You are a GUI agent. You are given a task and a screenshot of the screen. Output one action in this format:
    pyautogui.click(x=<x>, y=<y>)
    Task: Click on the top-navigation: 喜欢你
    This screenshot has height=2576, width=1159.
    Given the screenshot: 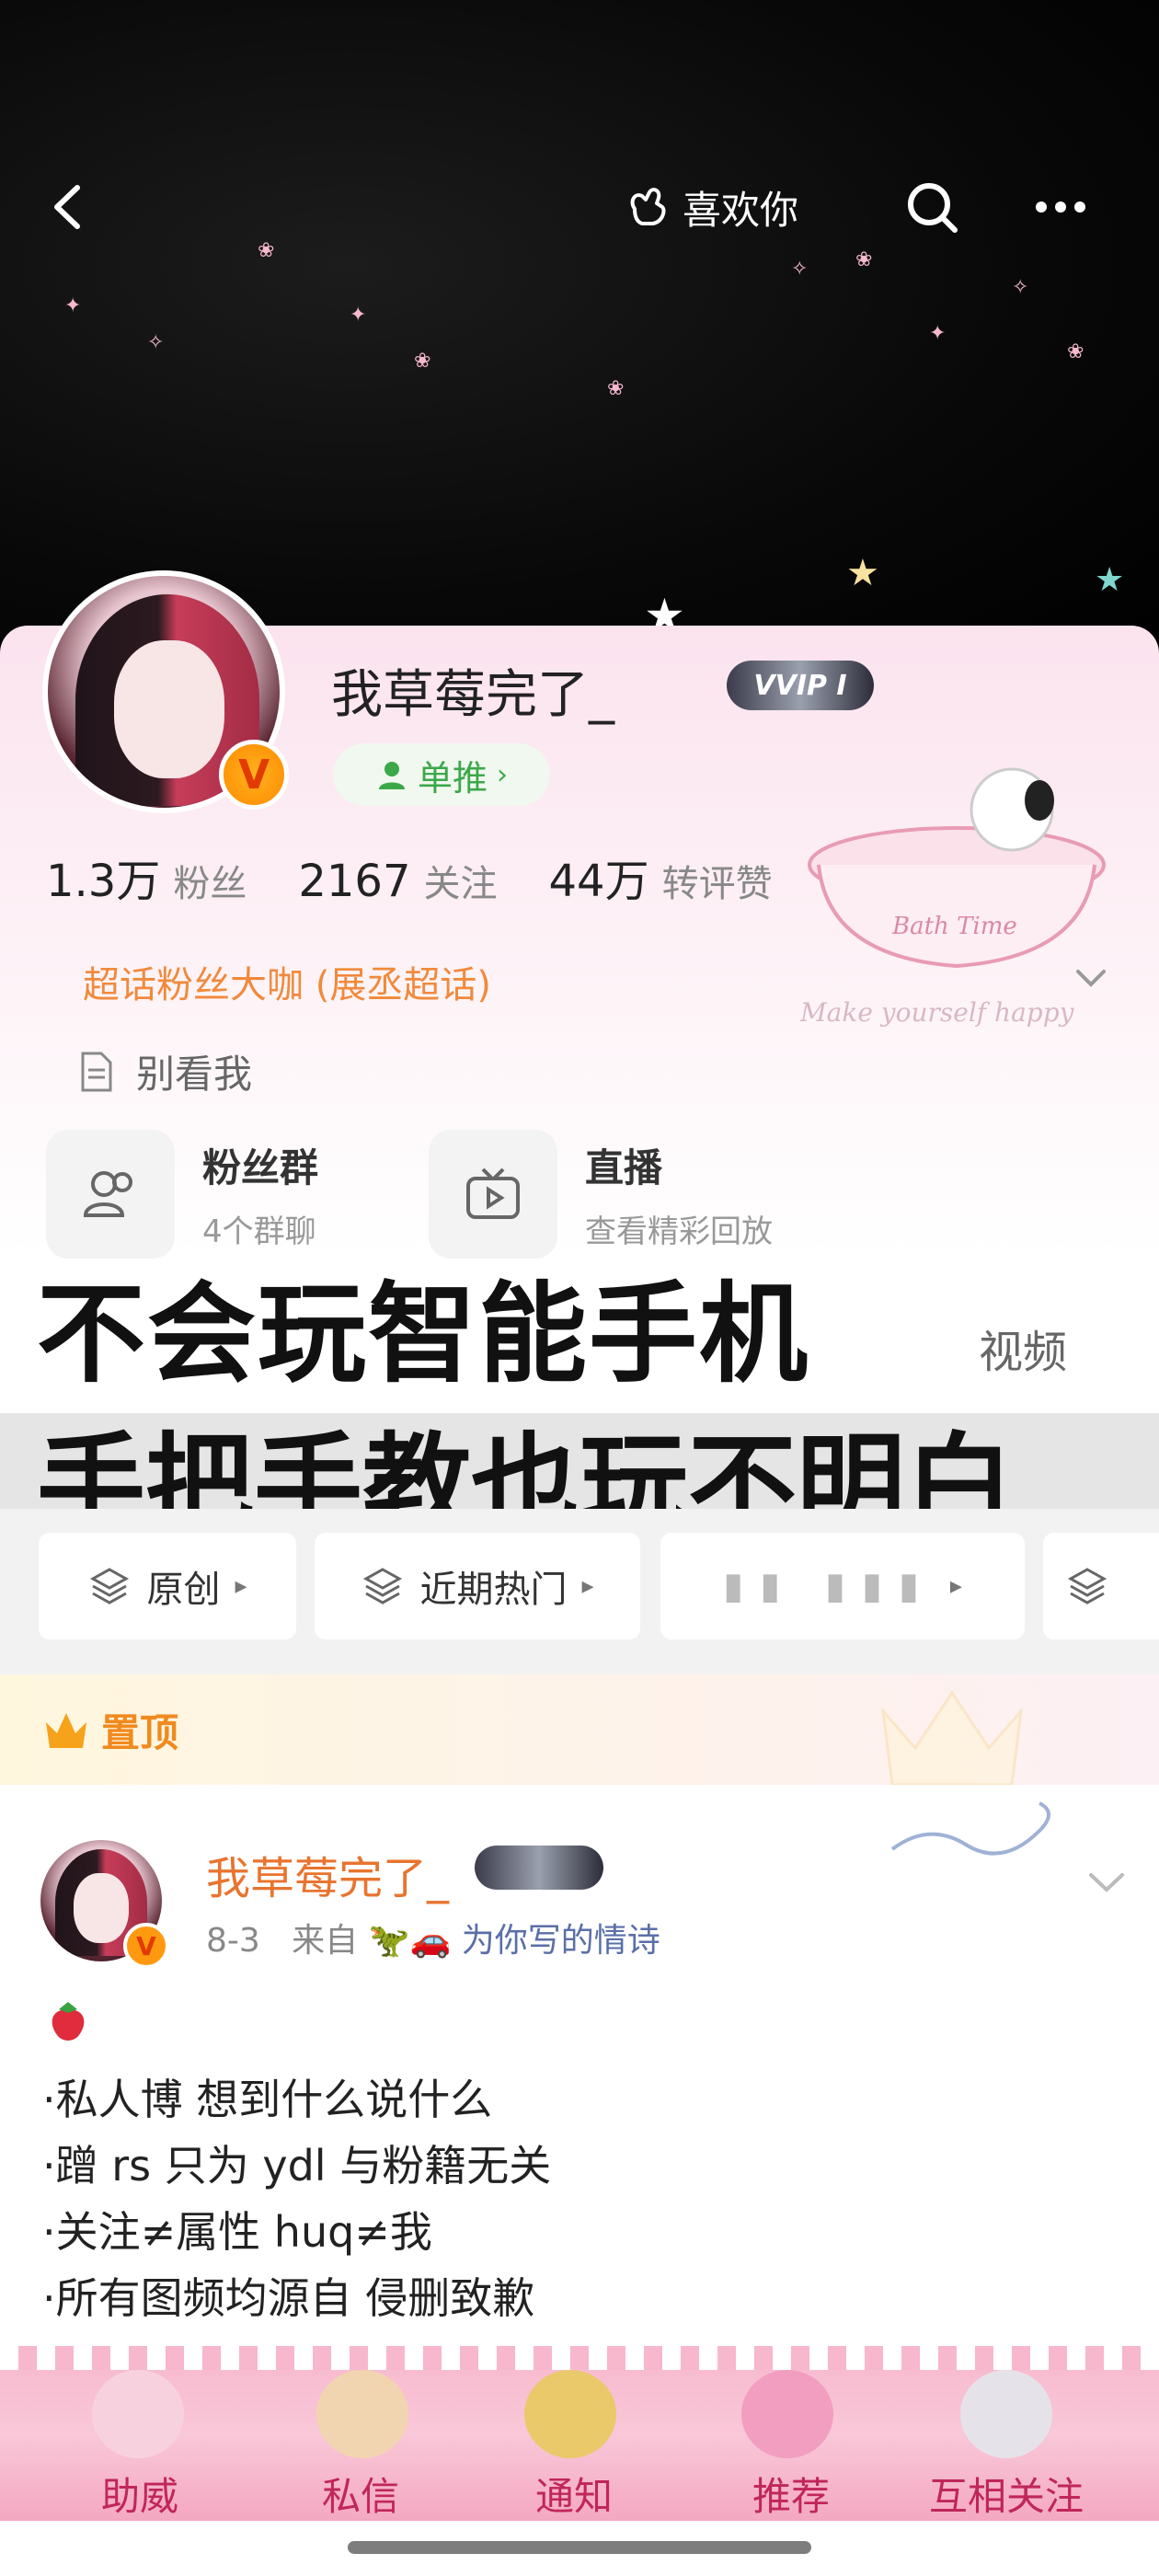 What is the action you would take?
    pyautogui.click(x=579, y=207)
    